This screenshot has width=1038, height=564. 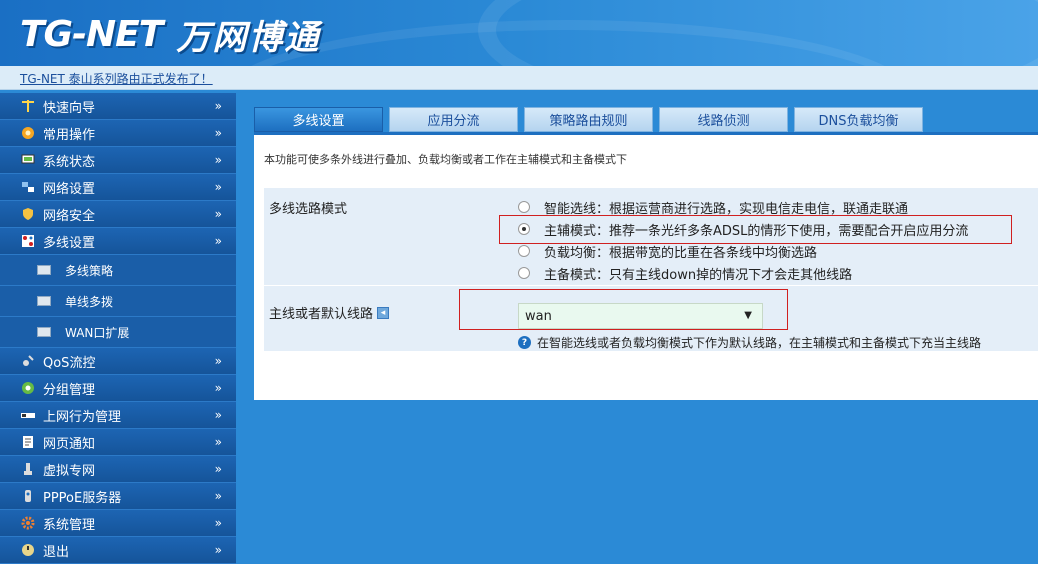 I want to click on sidebar-item-label: QoS流控, so click(x=69, y=363).